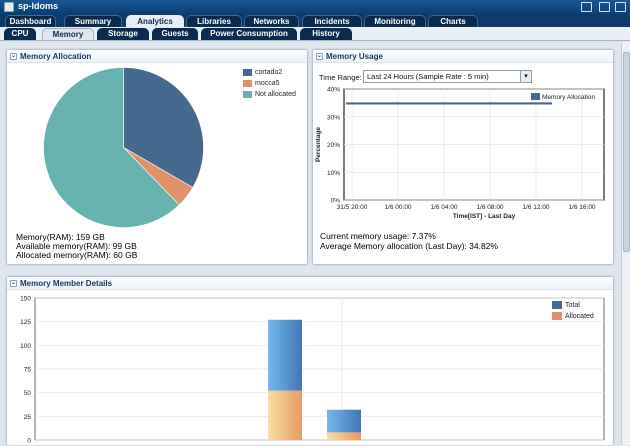 Image resolution: width=630 pixels, height=446 pixels. Describe the element at coordinates (275, 94) in the screenshot. I see `legend-label: Not allocated` at that location.